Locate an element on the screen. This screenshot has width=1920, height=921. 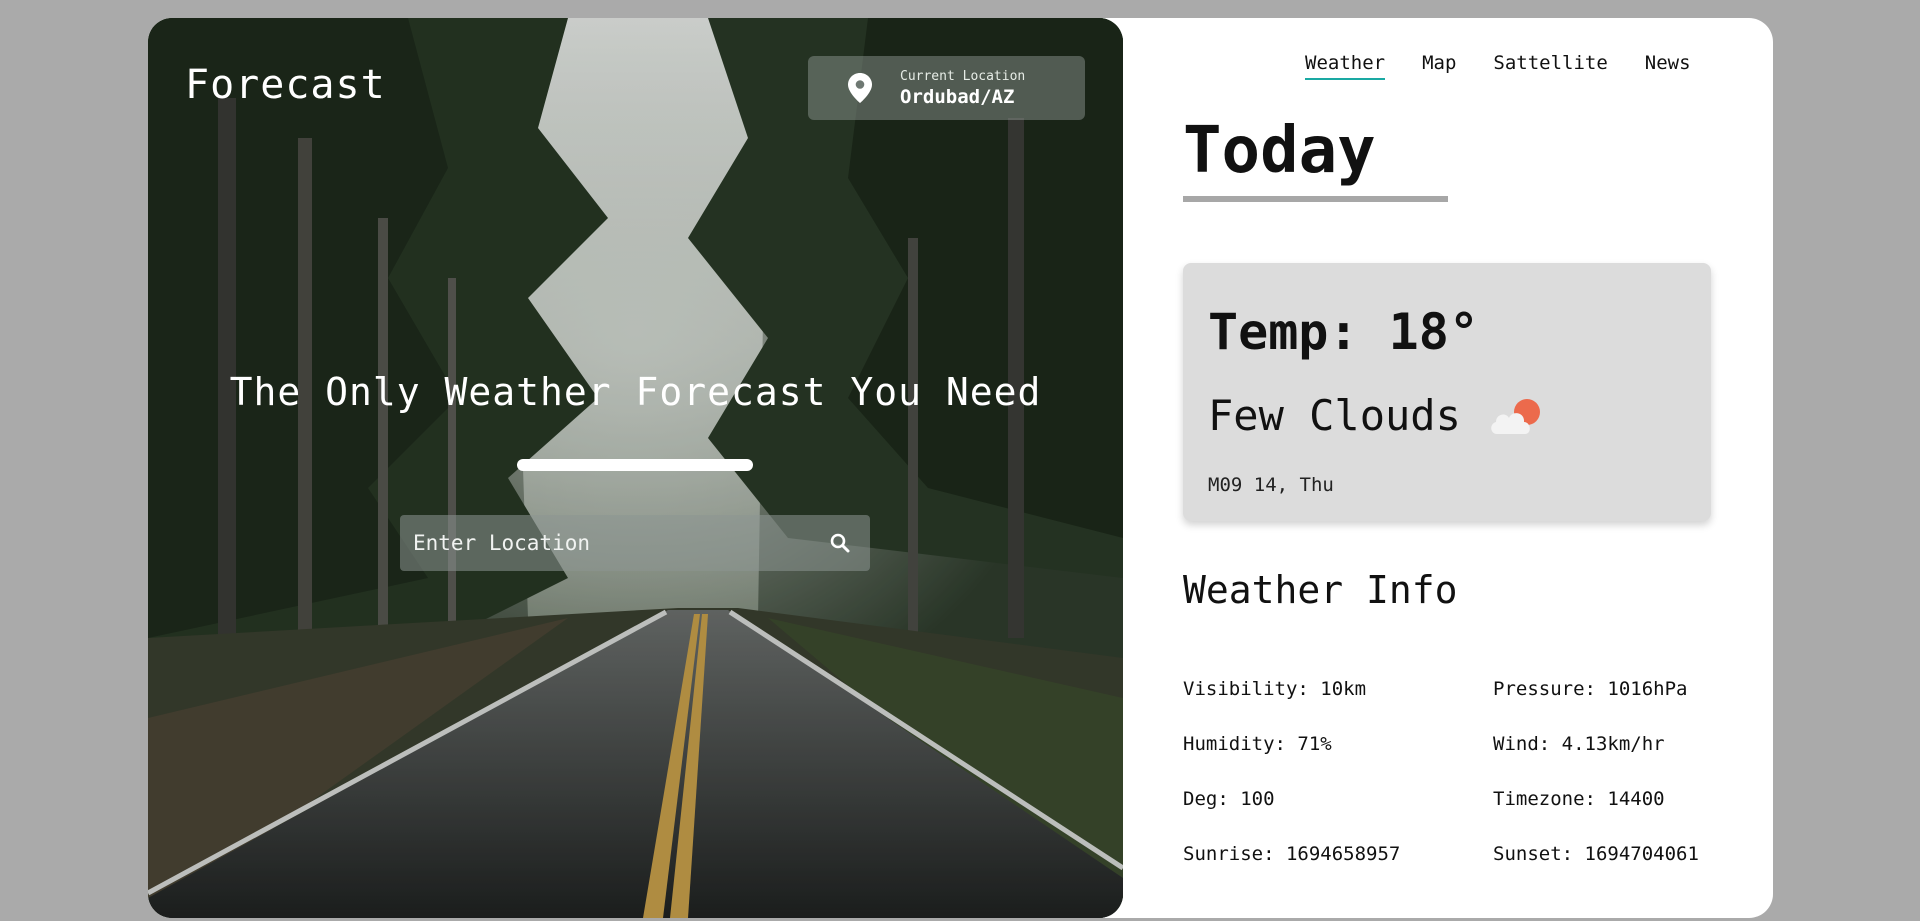
current-date: M09 14, Thu is located at coordinates (1271, 485).